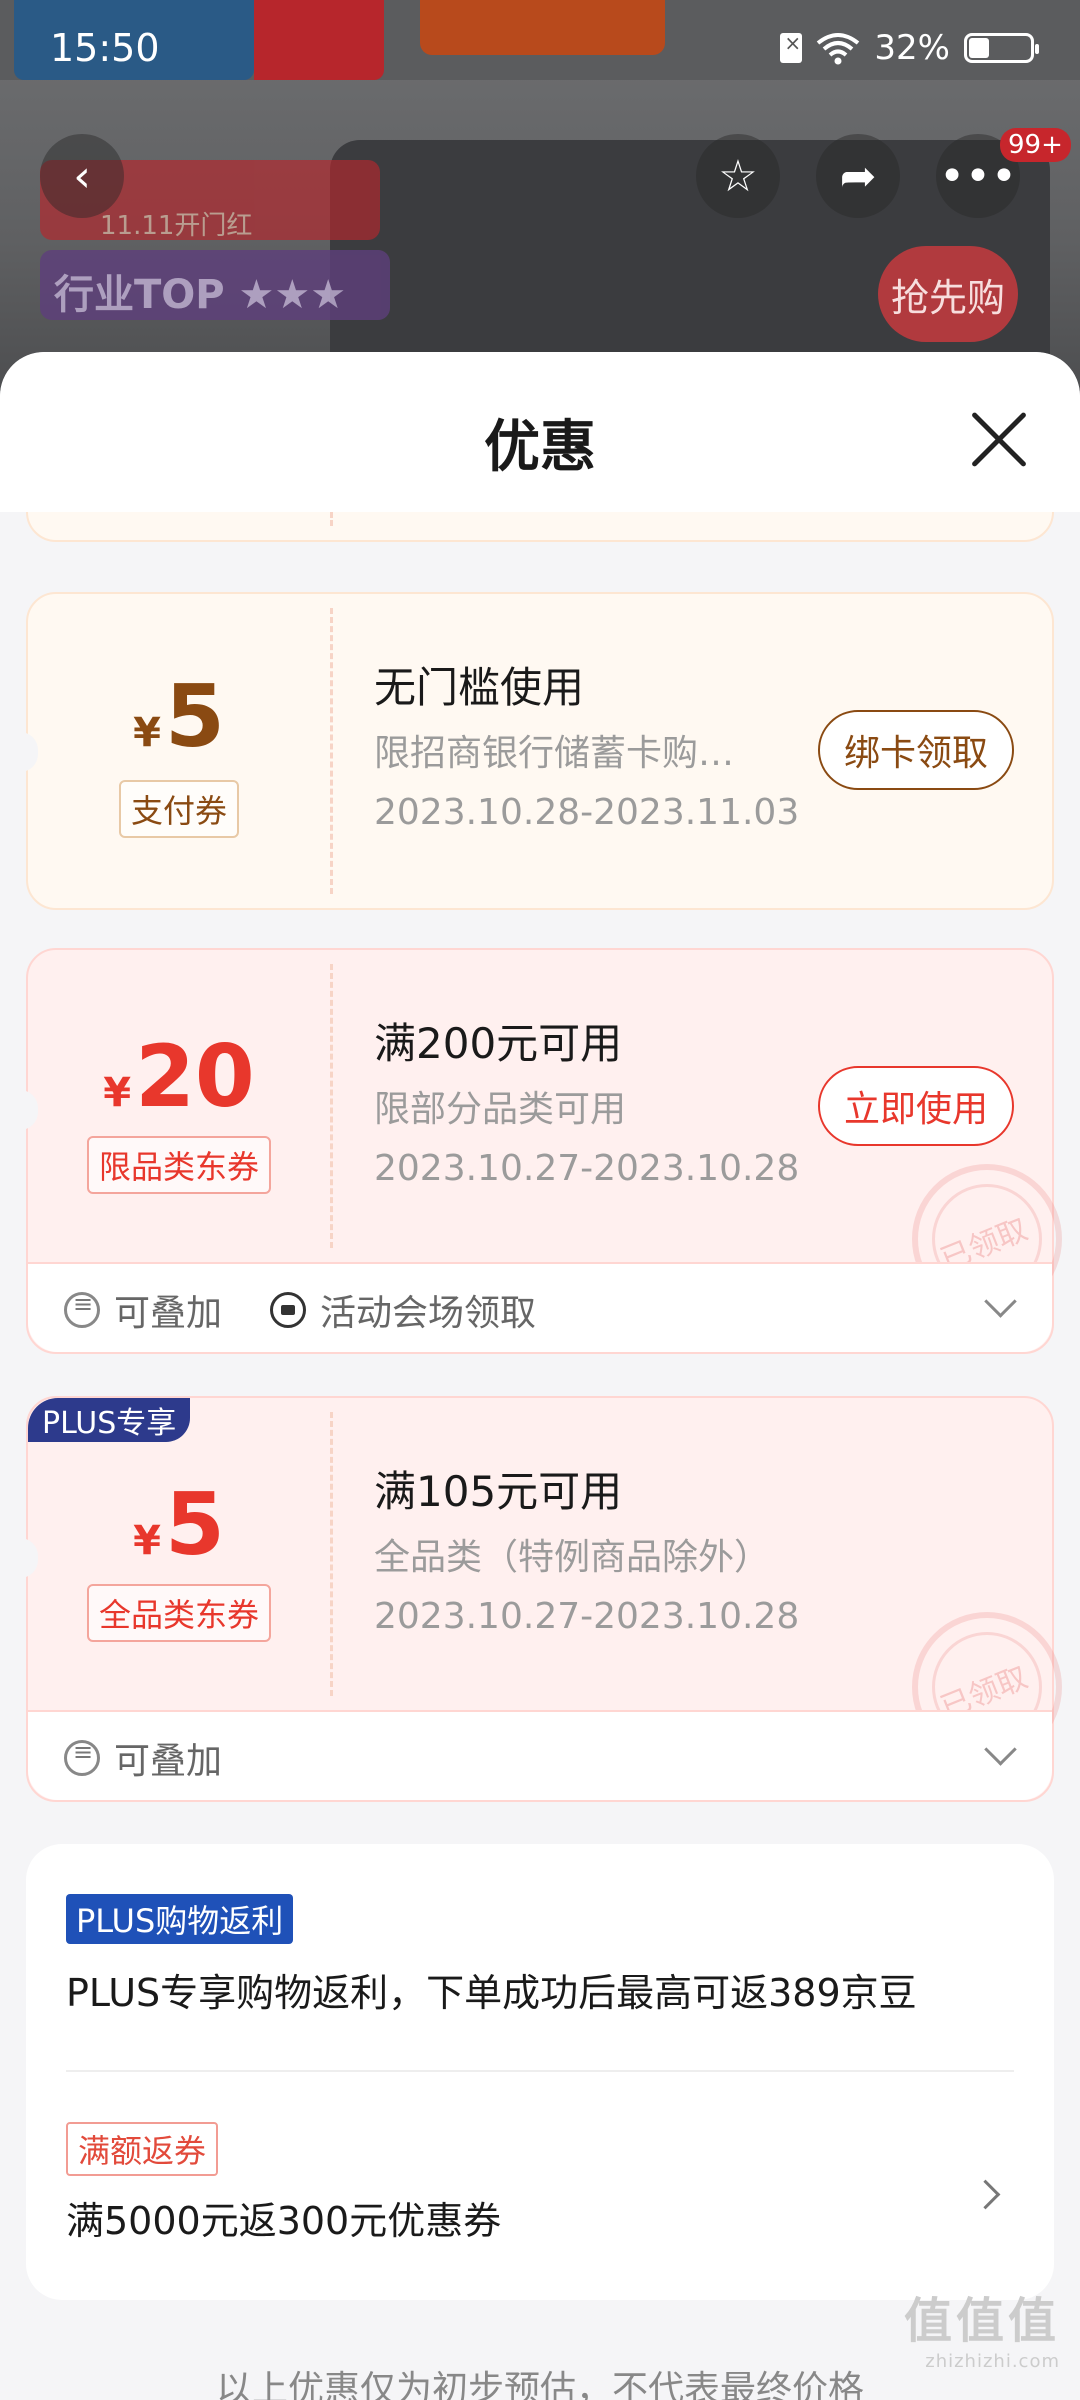 This screenshot has height=2400, width=1080. I want to click on coupon-footer: 可叠加 活动会场领取, so click(540, 1307).